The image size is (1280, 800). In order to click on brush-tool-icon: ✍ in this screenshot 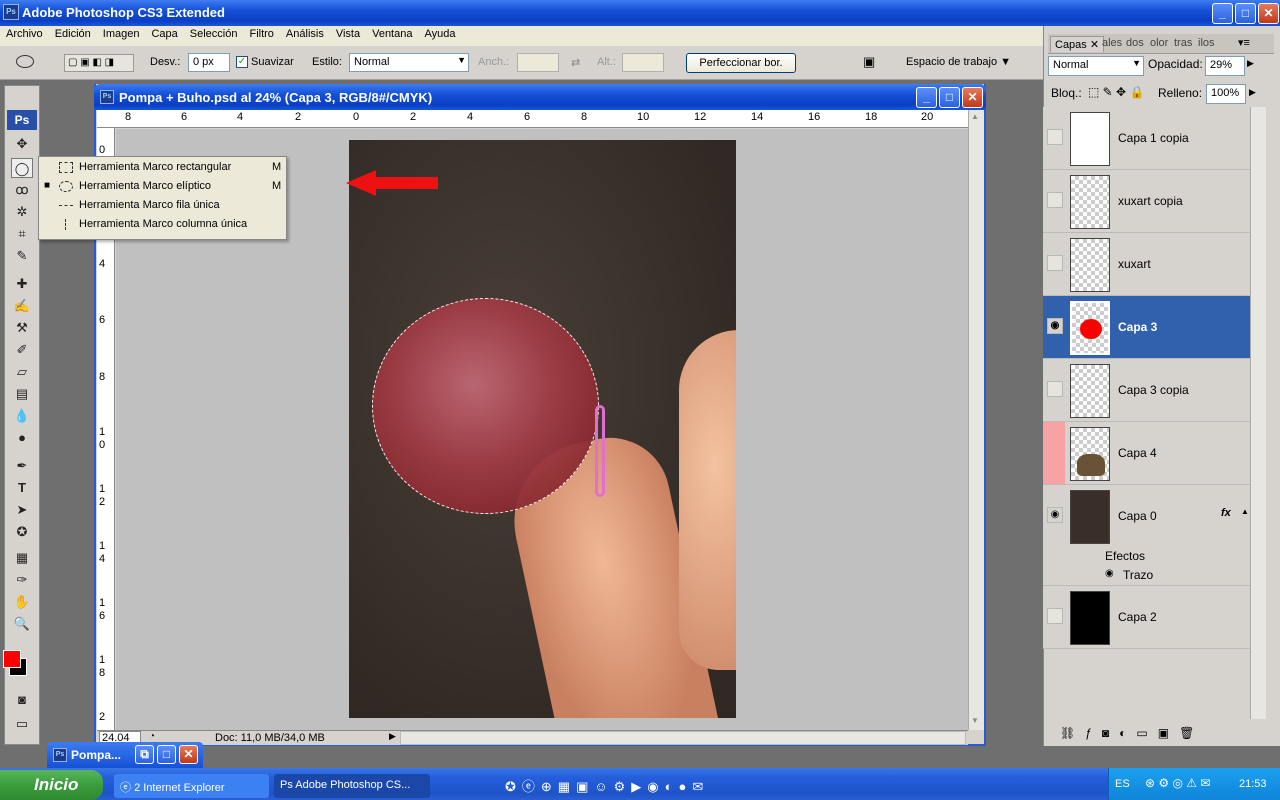, I will do `click(22, 306)`.